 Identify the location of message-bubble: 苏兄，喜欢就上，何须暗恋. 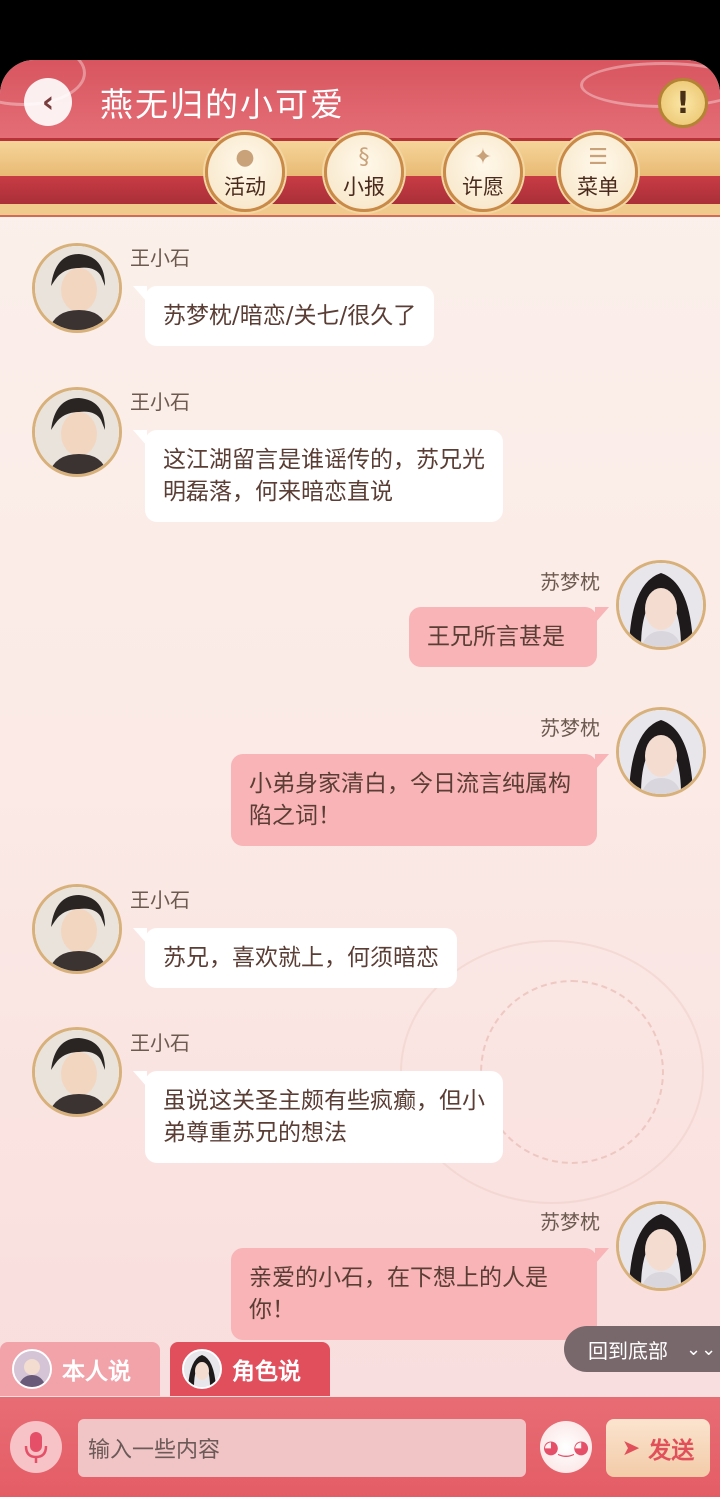
(295, 958).